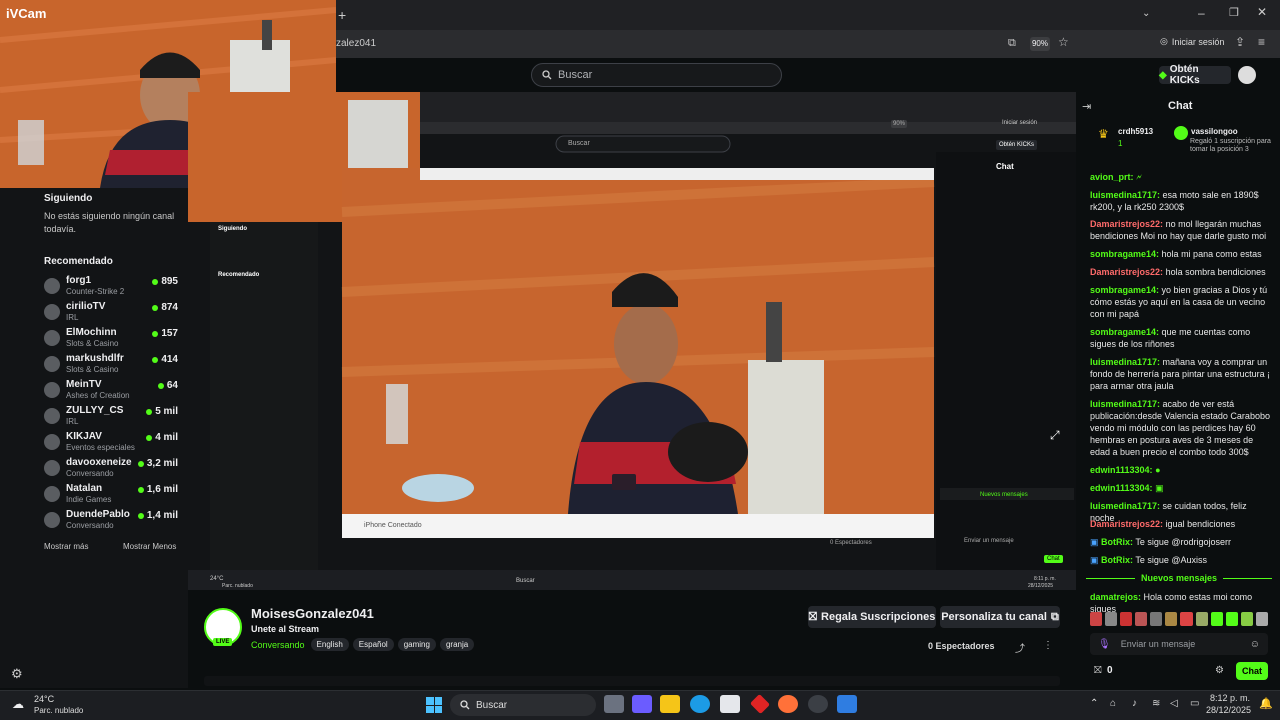 The height and width of the screenshot is (720, 1280). What do you see at coordinates (465, 705) in the screenshot?
I see `search-icon` at bounding box center [465, 705].